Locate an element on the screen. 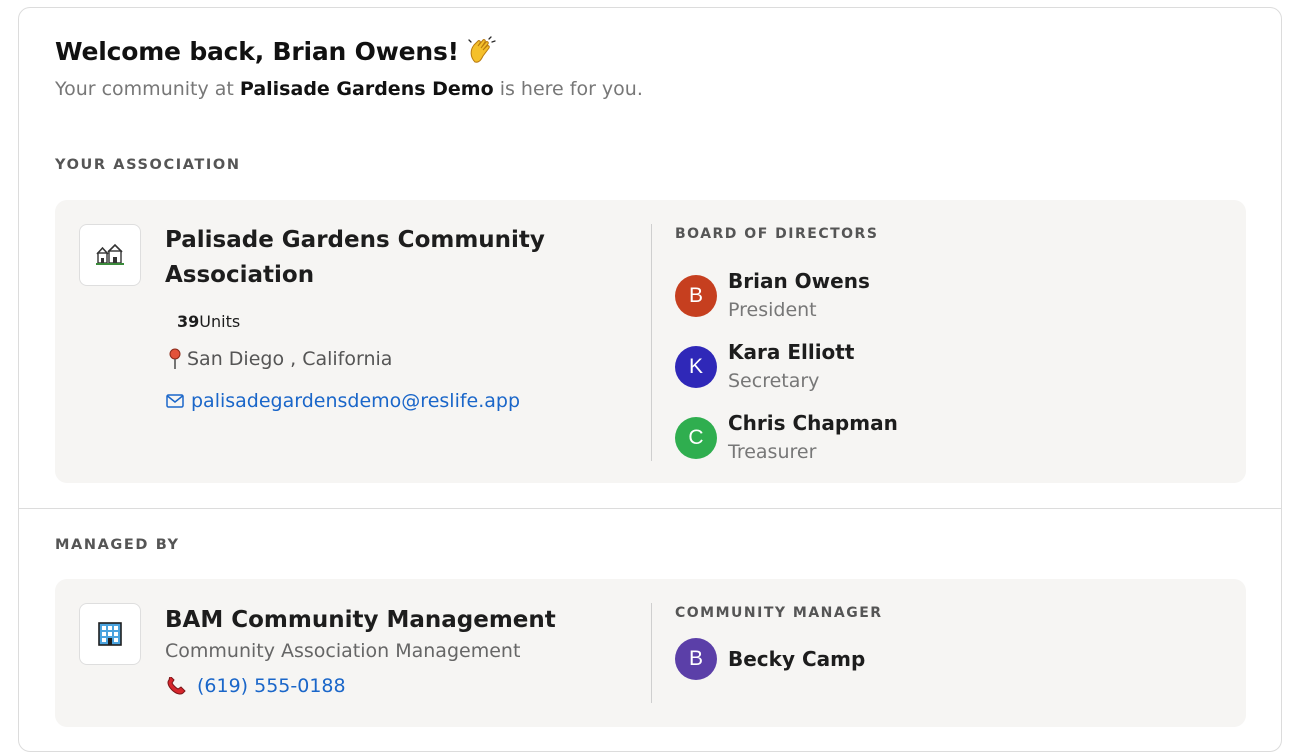 The height and width of the screenshot is (754, 1300). units-row: 39 Units is located at coordinates (208, 321).